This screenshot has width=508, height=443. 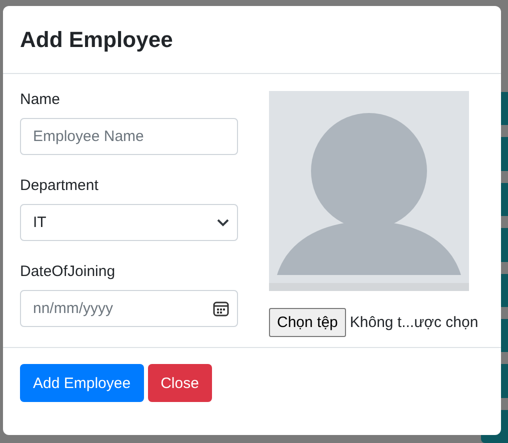 I want to click on field-label: Name, so click(x=41, y=99).